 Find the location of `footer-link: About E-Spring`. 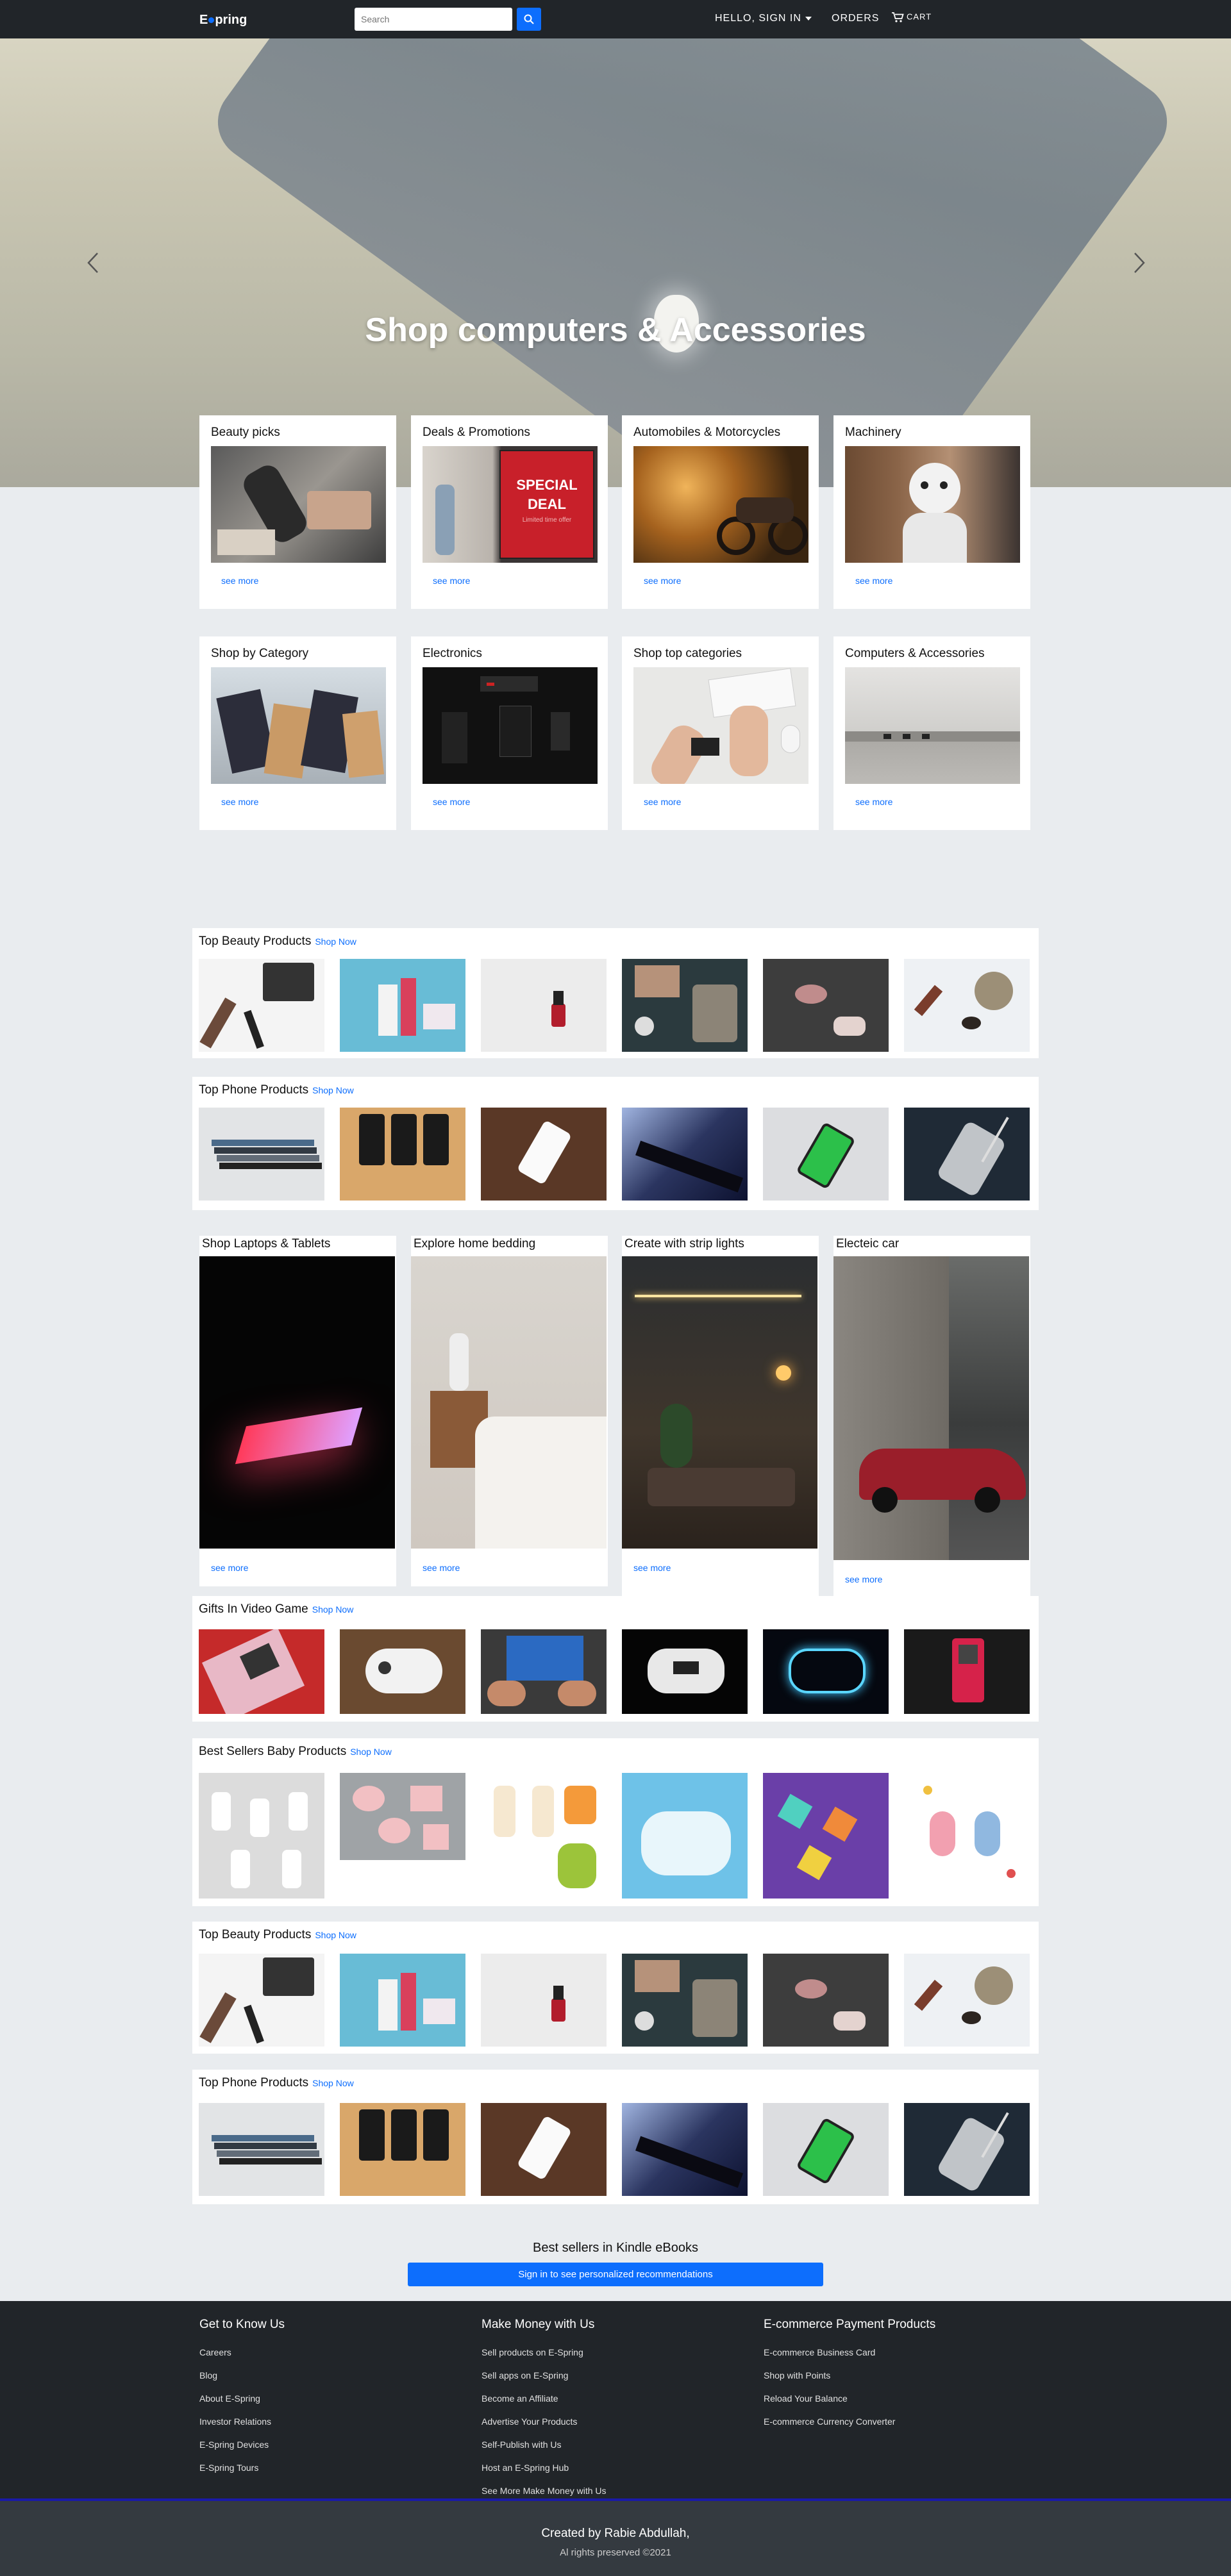

footer-link: About E-Spring is located at coordinates (242, 2398).